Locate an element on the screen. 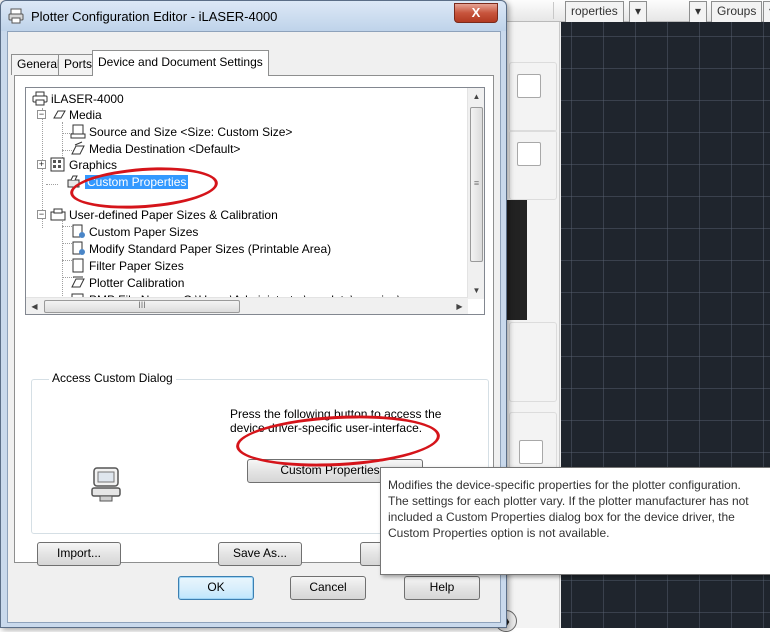 This screenshot has width=770, height=632. tree-item-user-defined-paper-sizes: User-defined Paper Sizes & Calibration is located at coordinates (164, 215).